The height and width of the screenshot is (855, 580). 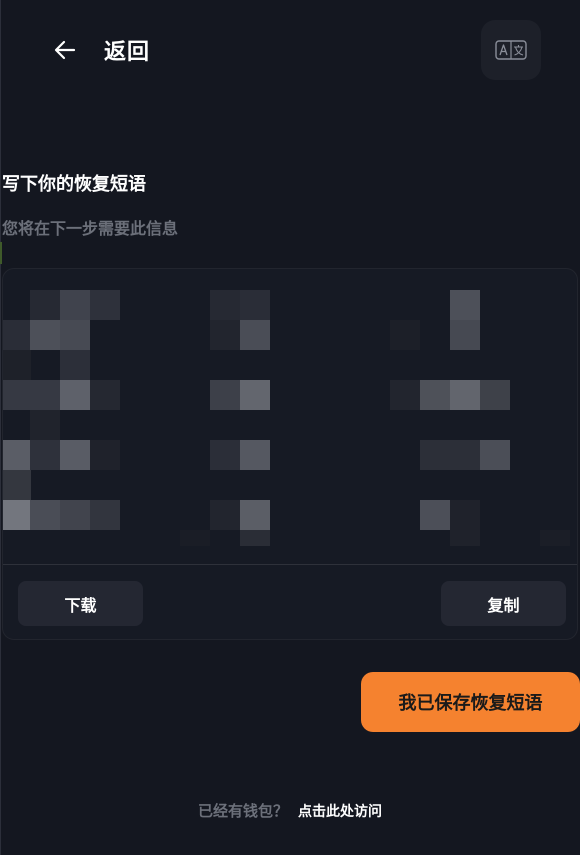 What do you see at coordinates (127, 52) in the screenshot?
I see `back-label: 返回` at bounding box center [127, 52].